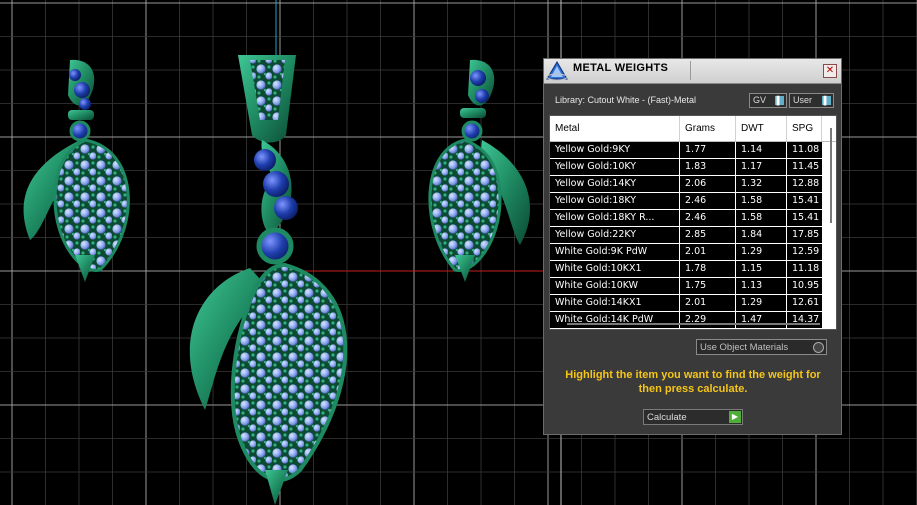 Image resolution: width=917 pixels, height=505 pixels. Describe the element at coordinates (693, 417) in the screenshot. I see `calculate-button: Calculate ▶` at that location.